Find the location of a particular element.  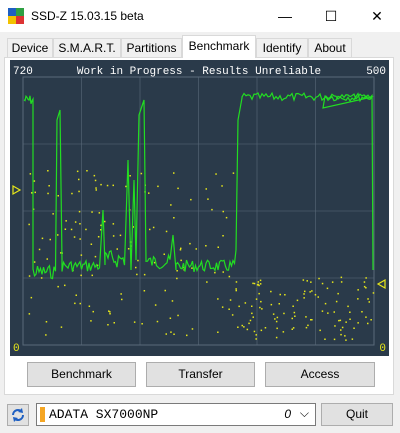

minimize-button: — is located at coordinates (285, 16).